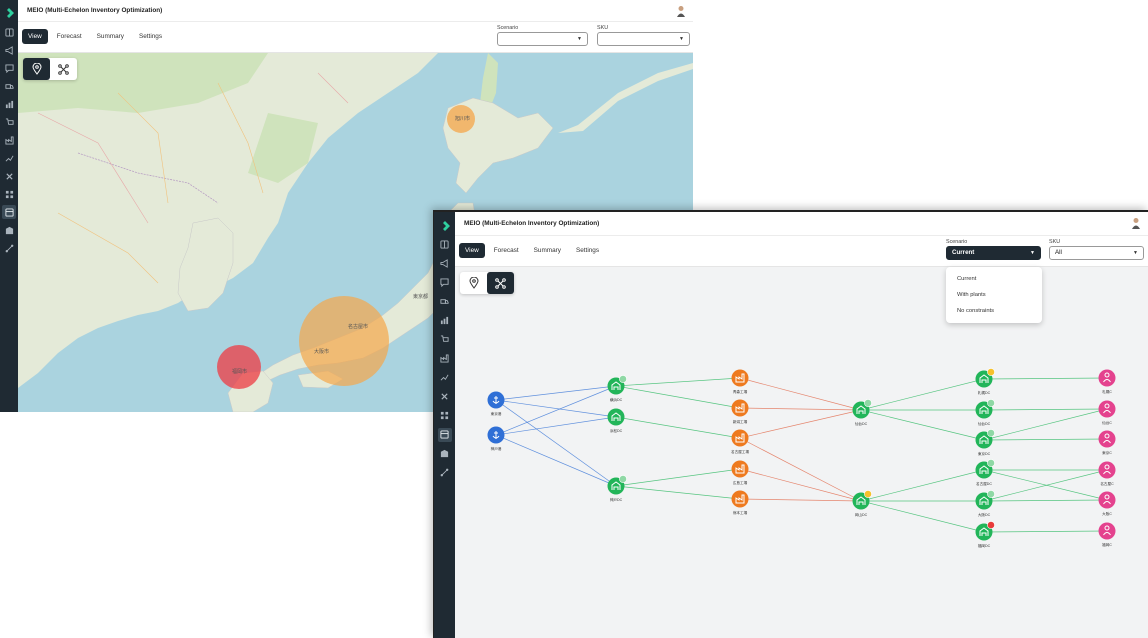  I want to click on scenario-option: With plants, so click(994, 295).